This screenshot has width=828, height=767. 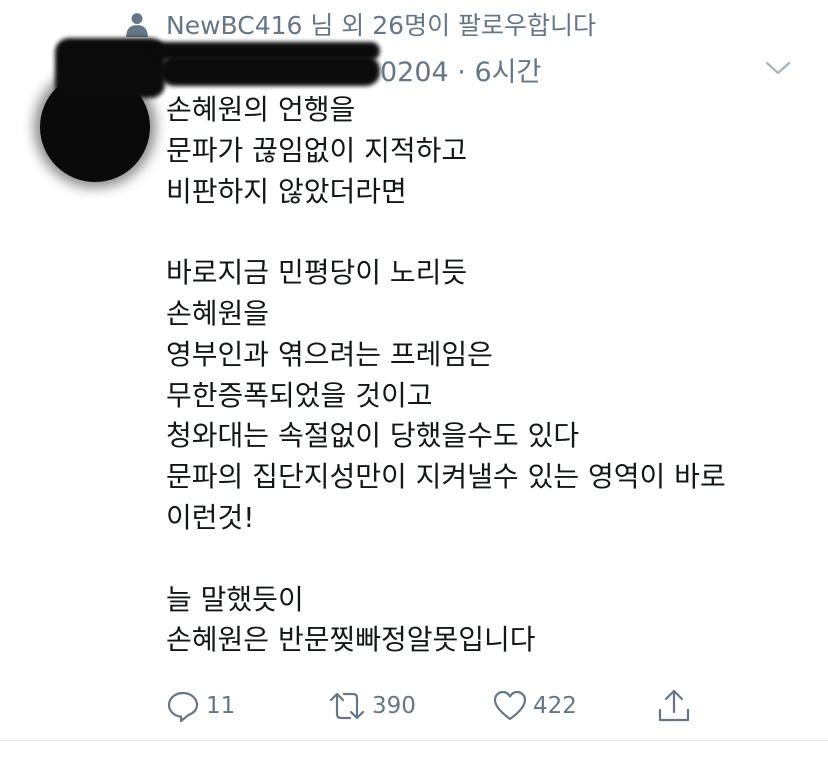 What do you see at coordinates (200, 706) in the screenshot?
I see `reply-button: 11` at bounding box center [200, 706].